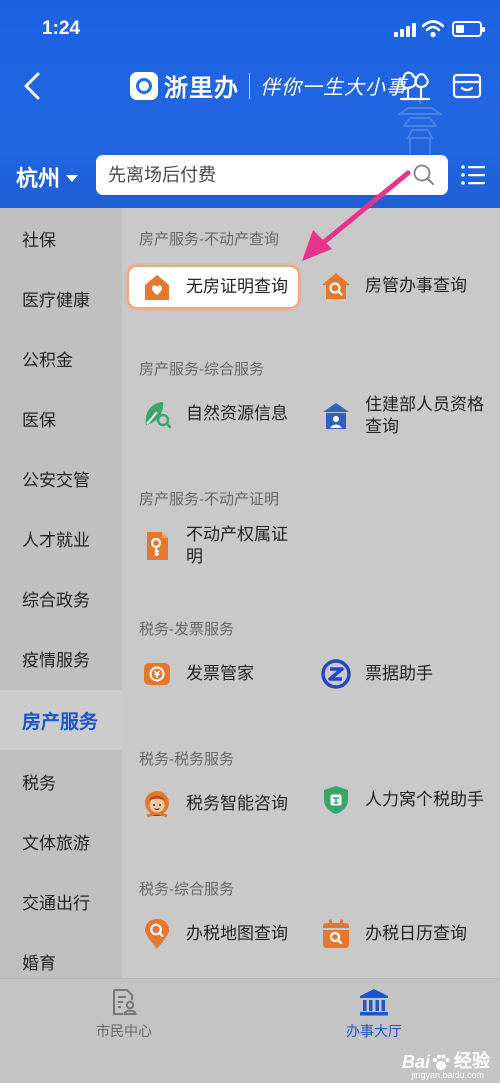 Image resolution: width=500 pixels, height=1083 pixels. Describe the element at coordinates (336, 674) in the screenshot. I see `receipt-helper-icon` at that location.